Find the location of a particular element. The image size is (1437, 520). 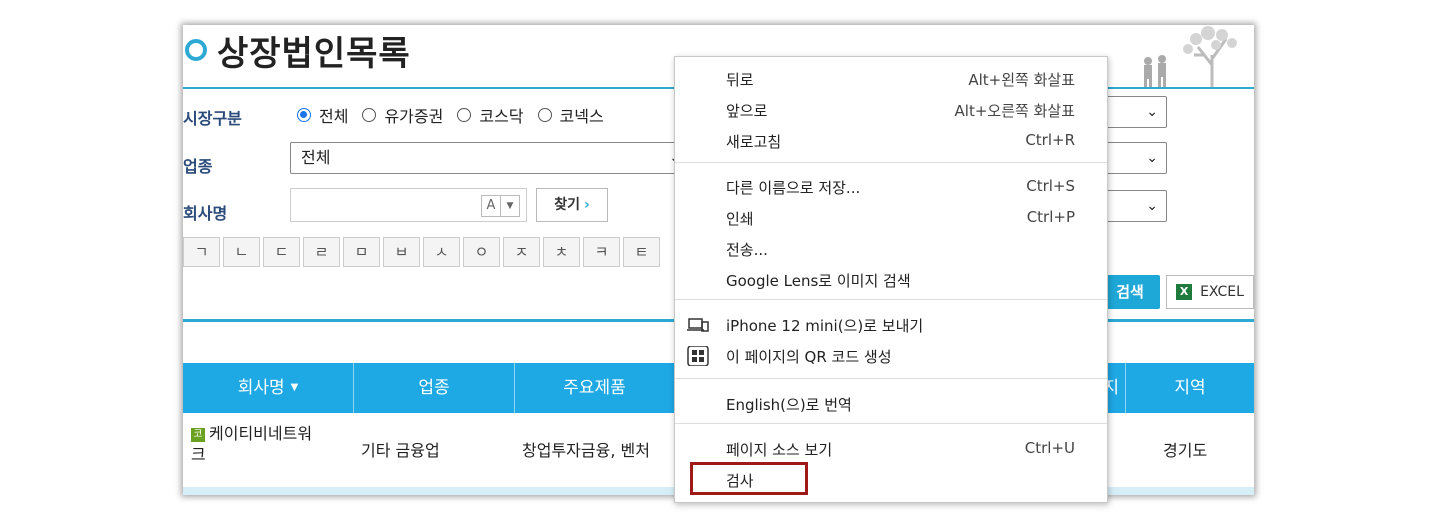

page-header: 상장법인목록 is located at coordinates (297, 52).